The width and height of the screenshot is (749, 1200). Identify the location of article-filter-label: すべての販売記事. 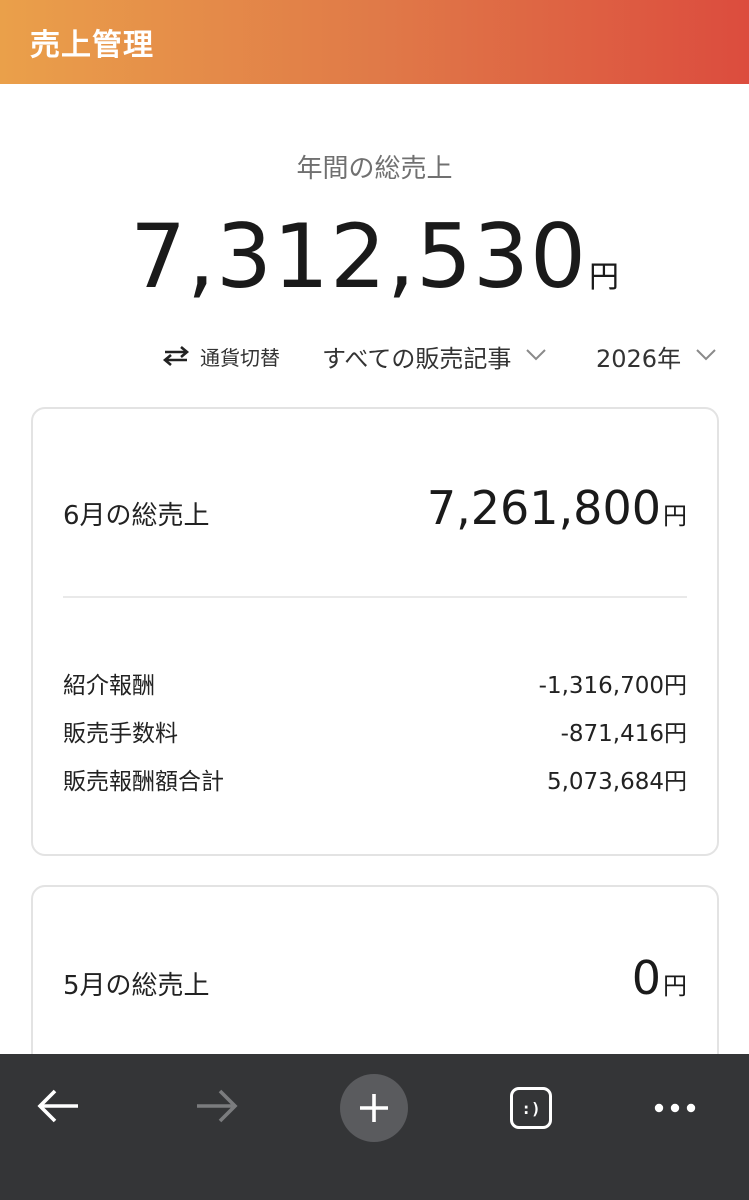
(417, 358).